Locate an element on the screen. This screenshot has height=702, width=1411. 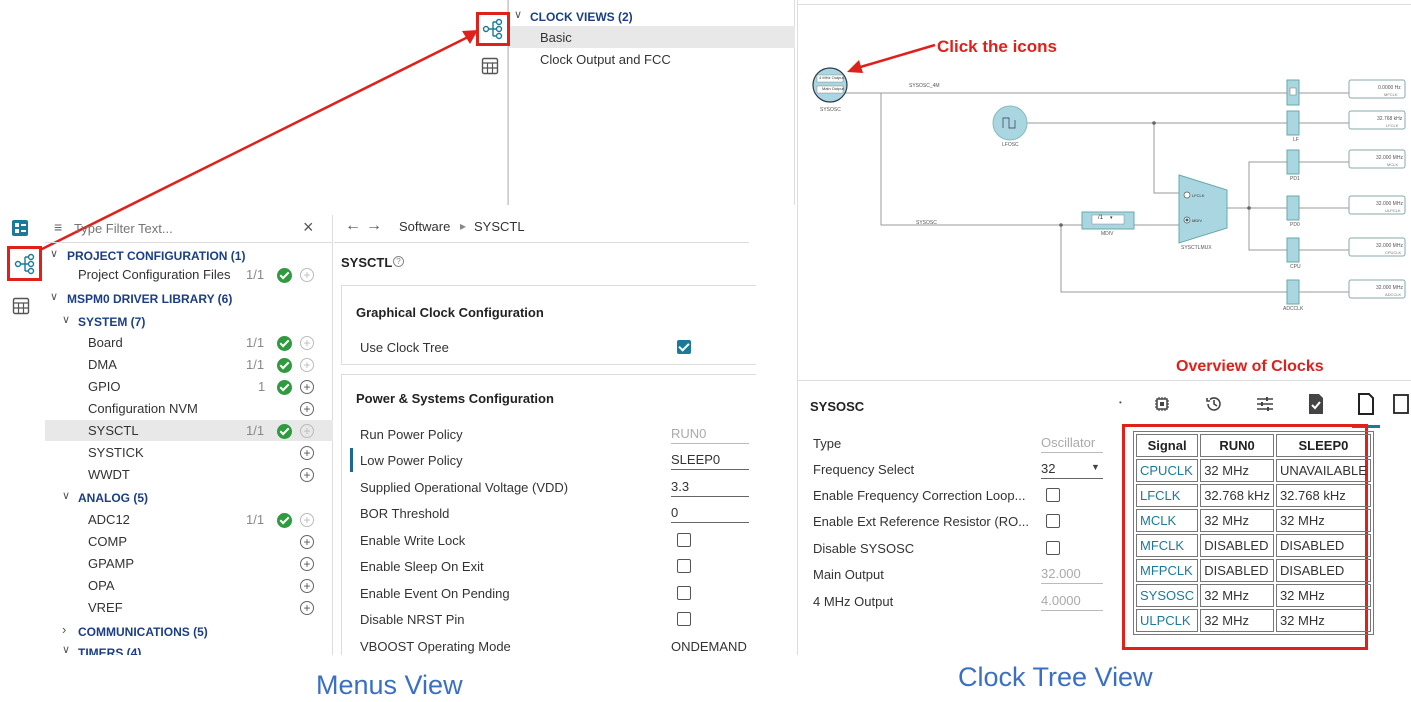
type-label: Type is located at coordinates (827, 443).